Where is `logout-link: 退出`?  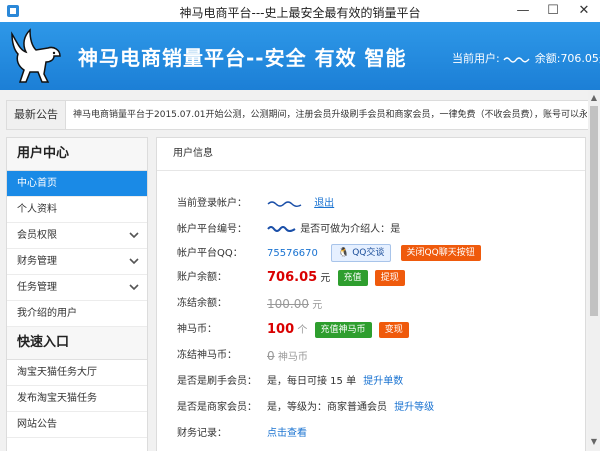 logout-link: 退出 is located at coordinates (324, 203).